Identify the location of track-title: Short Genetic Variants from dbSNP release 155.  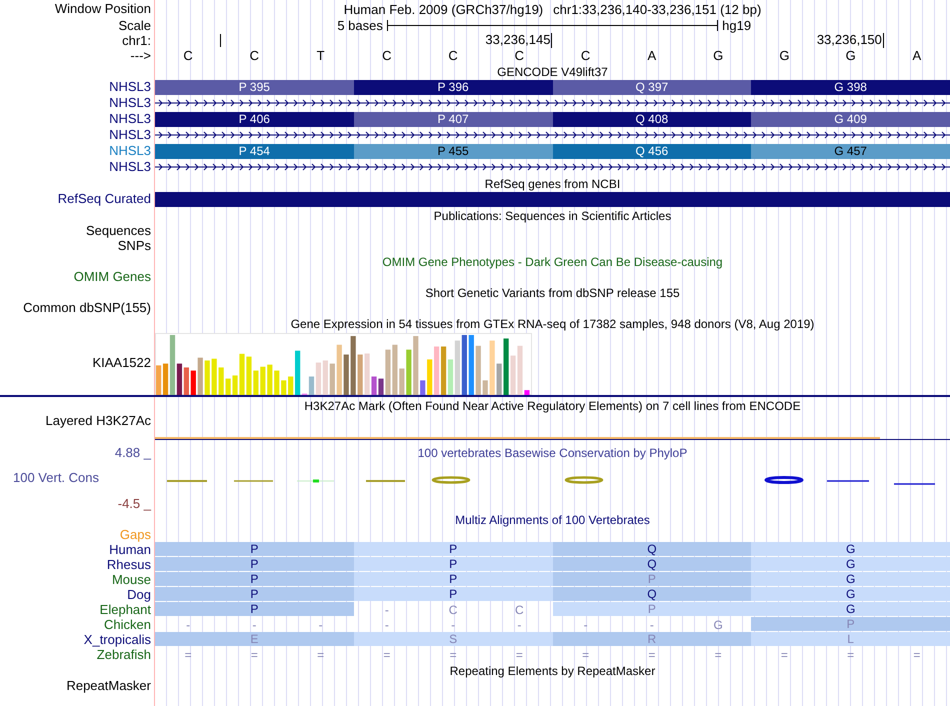
(552, 293).